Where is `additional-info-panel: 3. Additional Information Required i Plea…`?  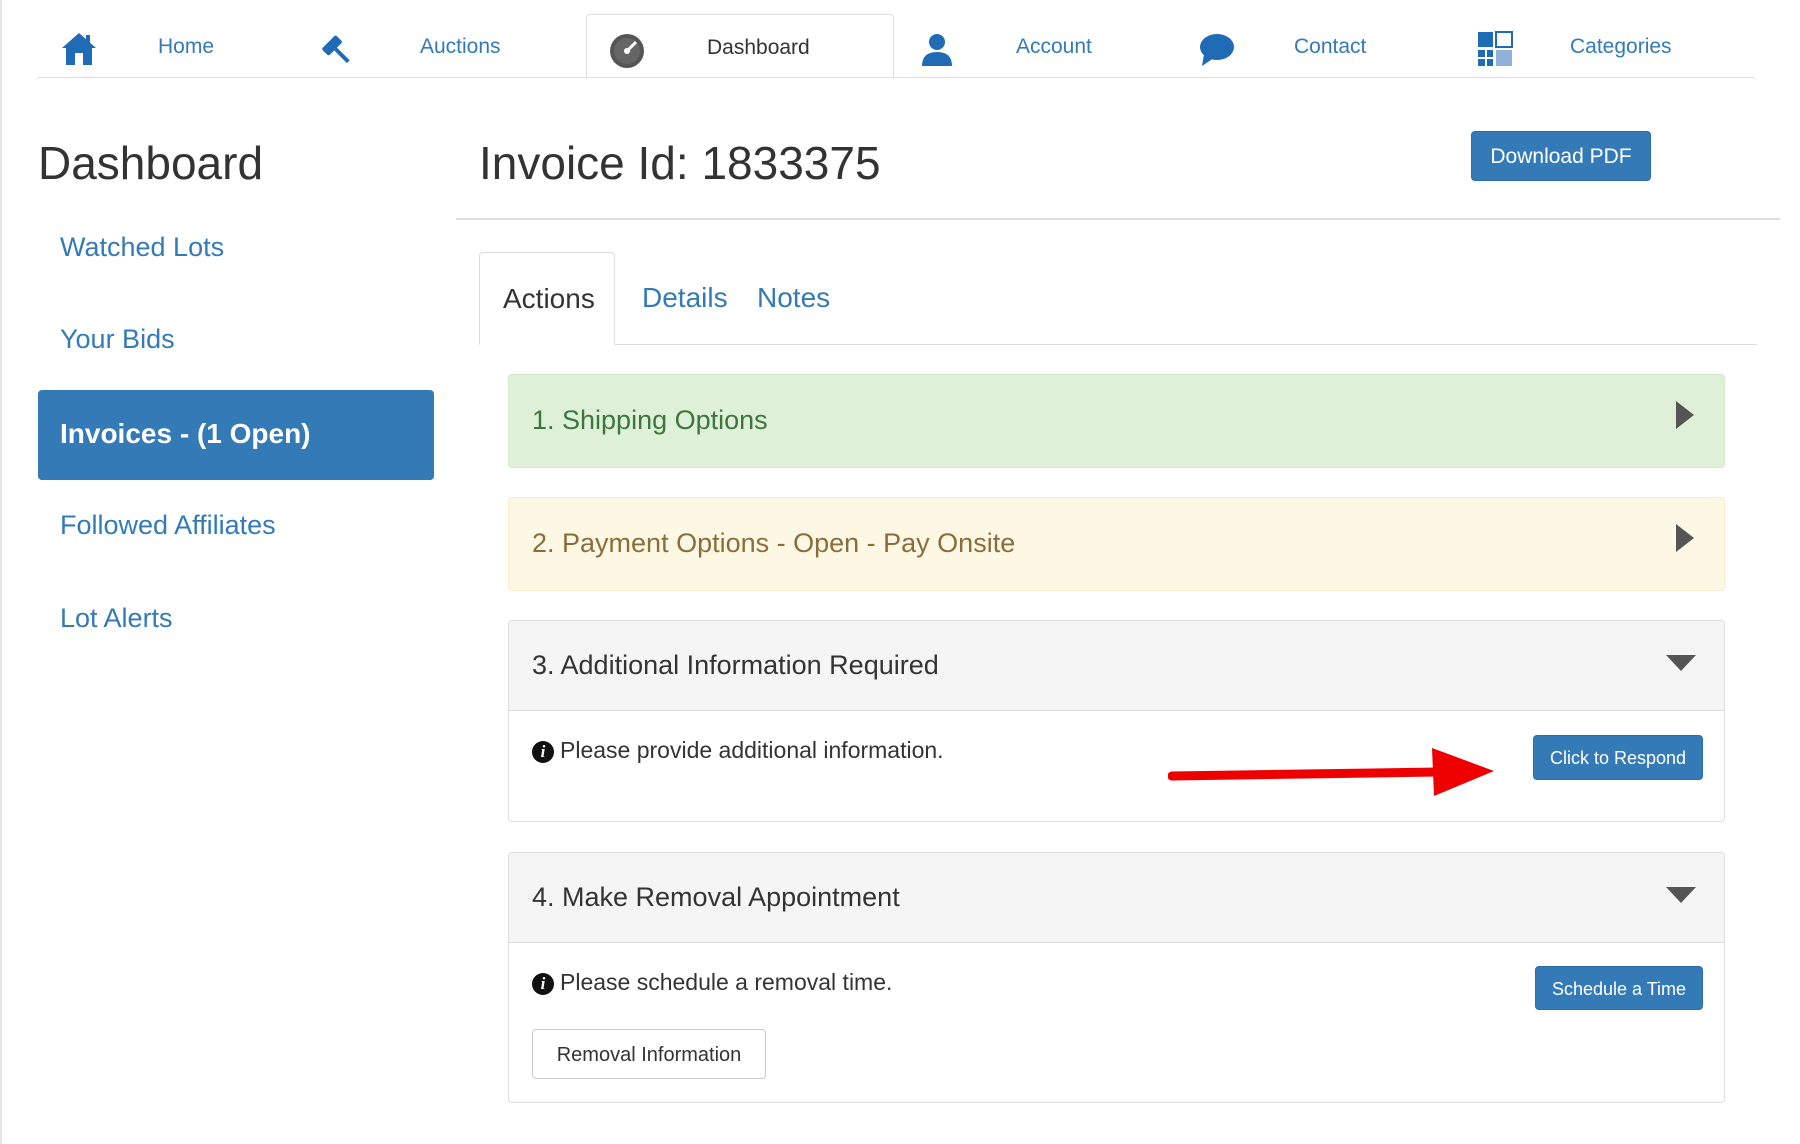 additional-info-panel: 3. Additional Information Required i Plea… is located at coordinates (1116, 721).